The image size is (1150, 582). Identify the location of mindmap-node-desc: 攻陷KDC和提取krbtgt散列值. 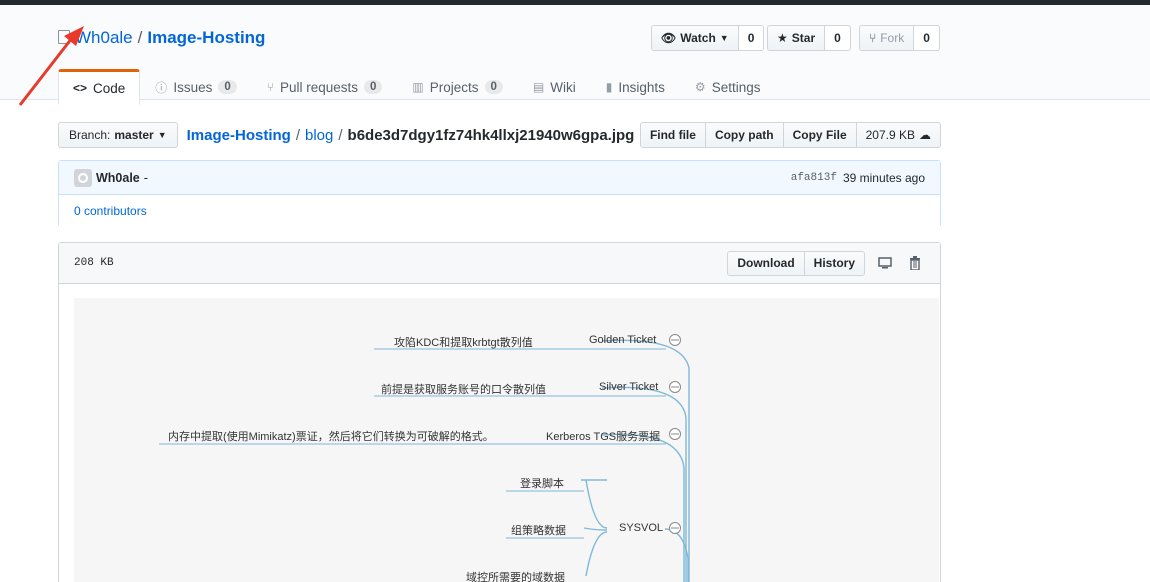
(463, 343).